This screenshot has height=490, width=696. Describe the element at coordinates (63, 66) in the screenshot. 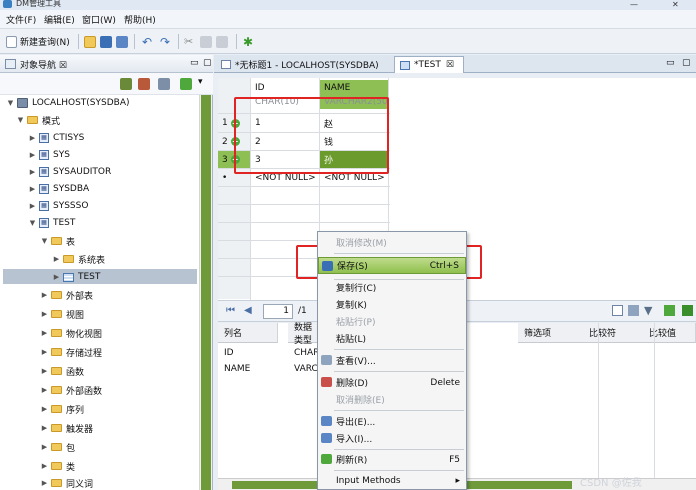

I see `navigator-close-icon: ☒` at that location.